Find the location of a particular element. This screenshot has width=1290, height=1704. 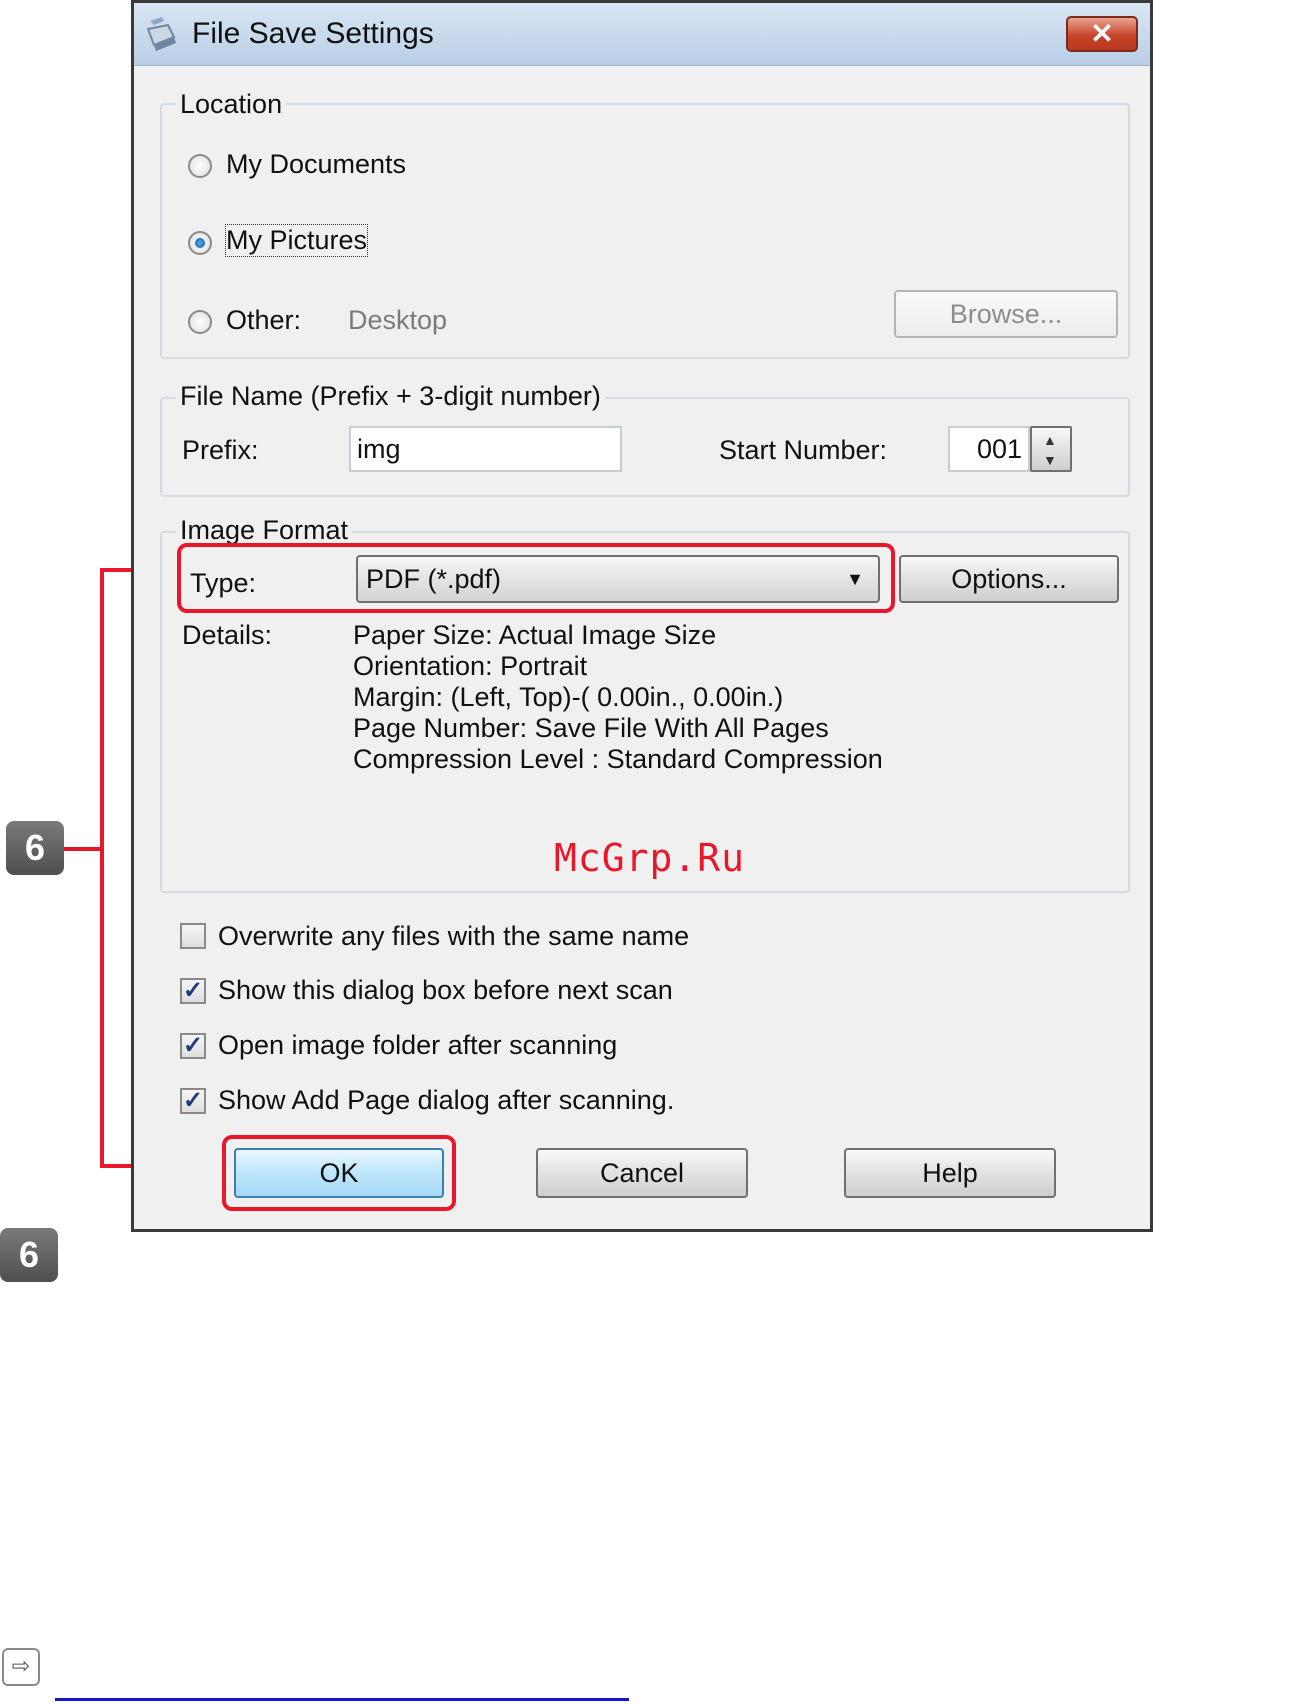

detail-orientation: Orientation: Portrait is located at coordinates (470, 666).